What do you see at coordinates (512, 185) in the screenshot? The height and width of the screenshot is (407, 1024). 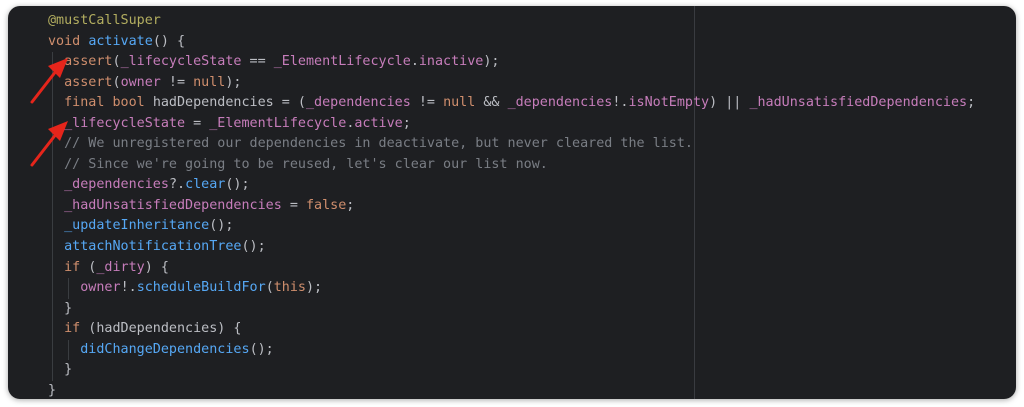 I see `code-line: _dependencies?.clear();` at bounding box center [512, 185].